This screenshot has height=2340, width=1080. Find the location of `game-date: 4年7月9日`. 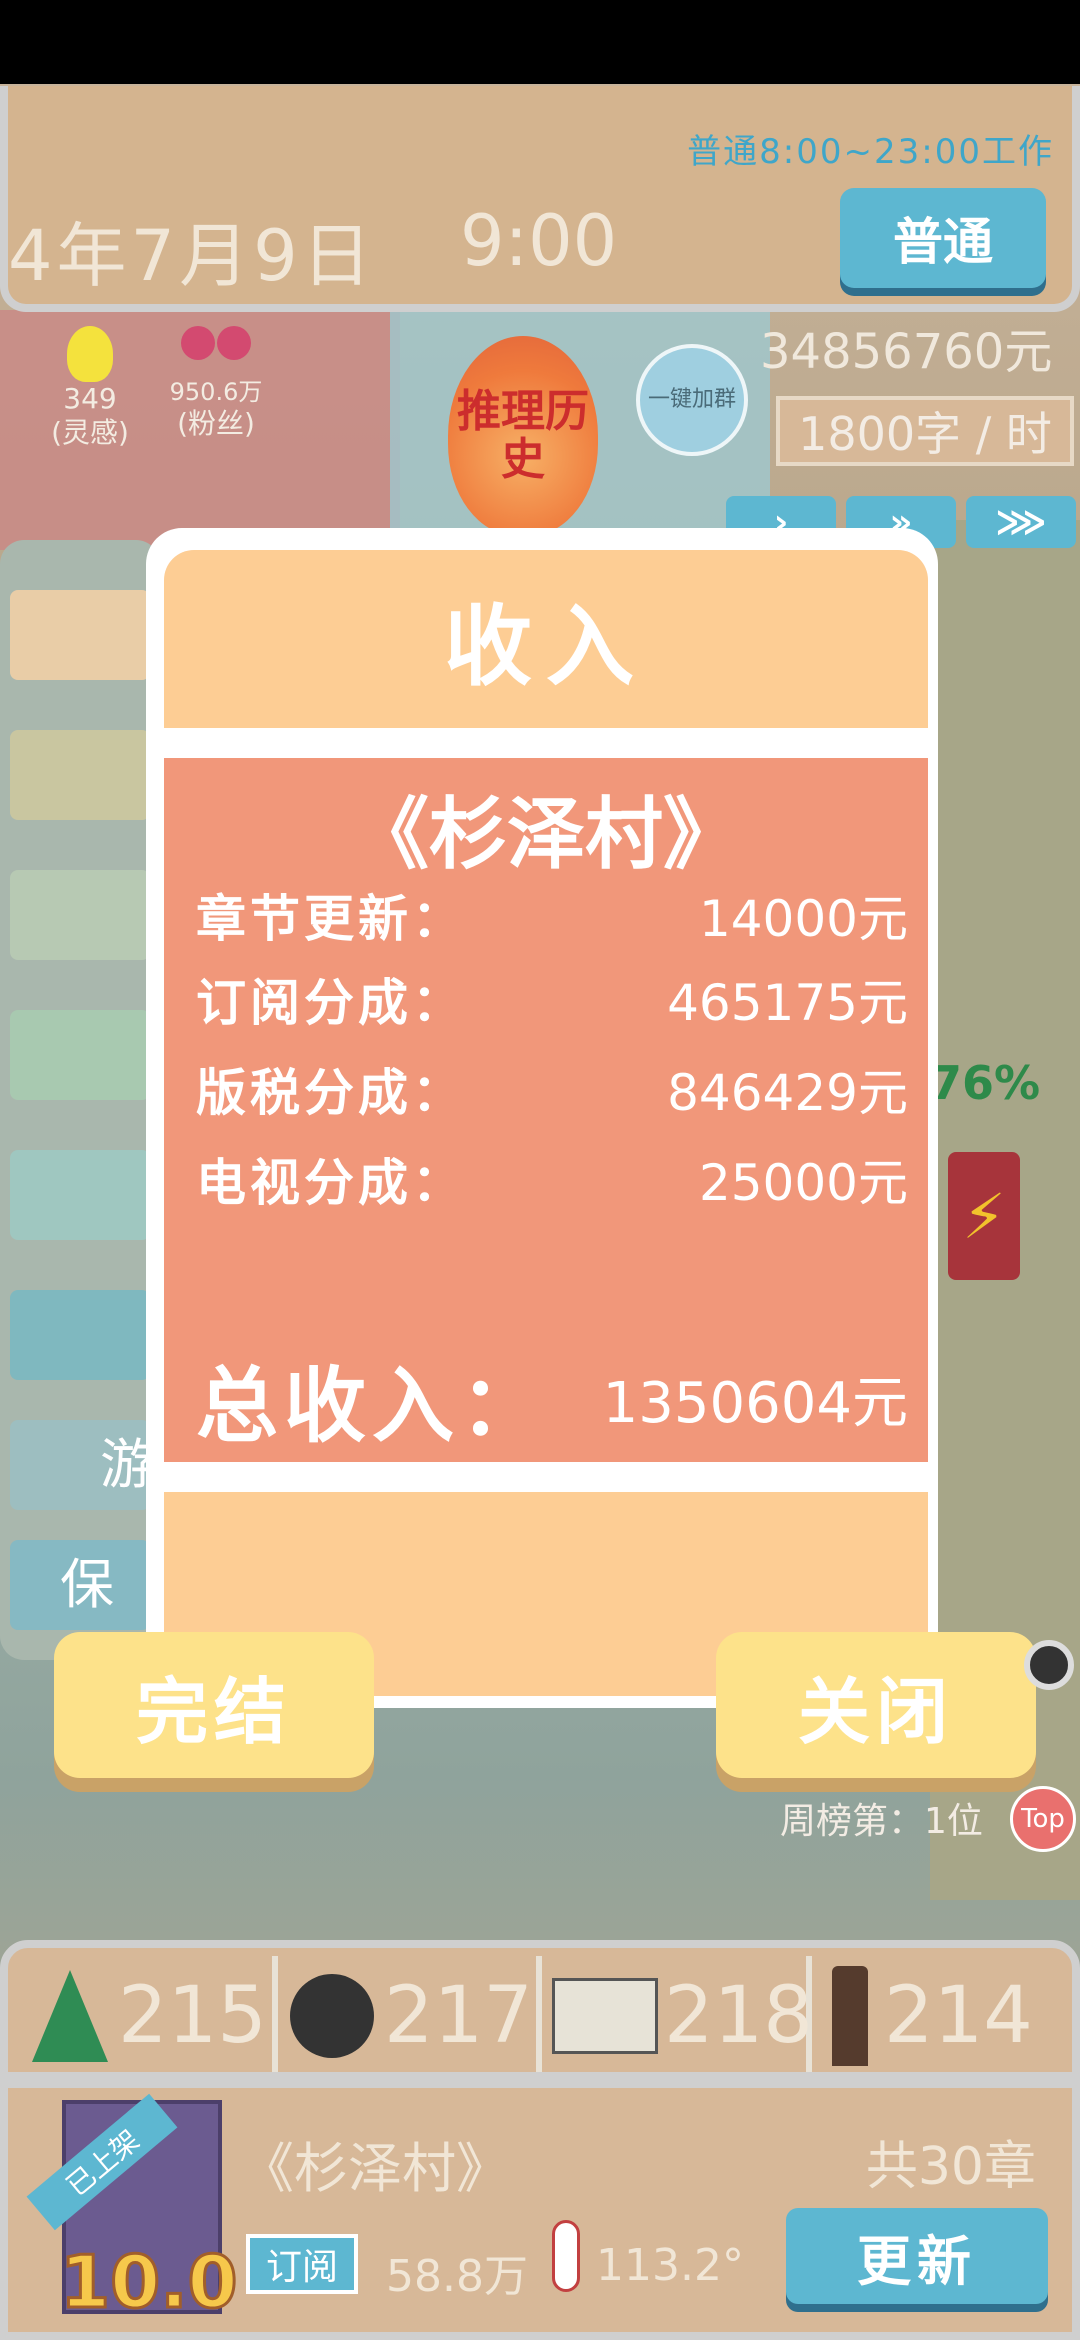

game-date: 4年7月9日 is located at coordinates (192, 256).